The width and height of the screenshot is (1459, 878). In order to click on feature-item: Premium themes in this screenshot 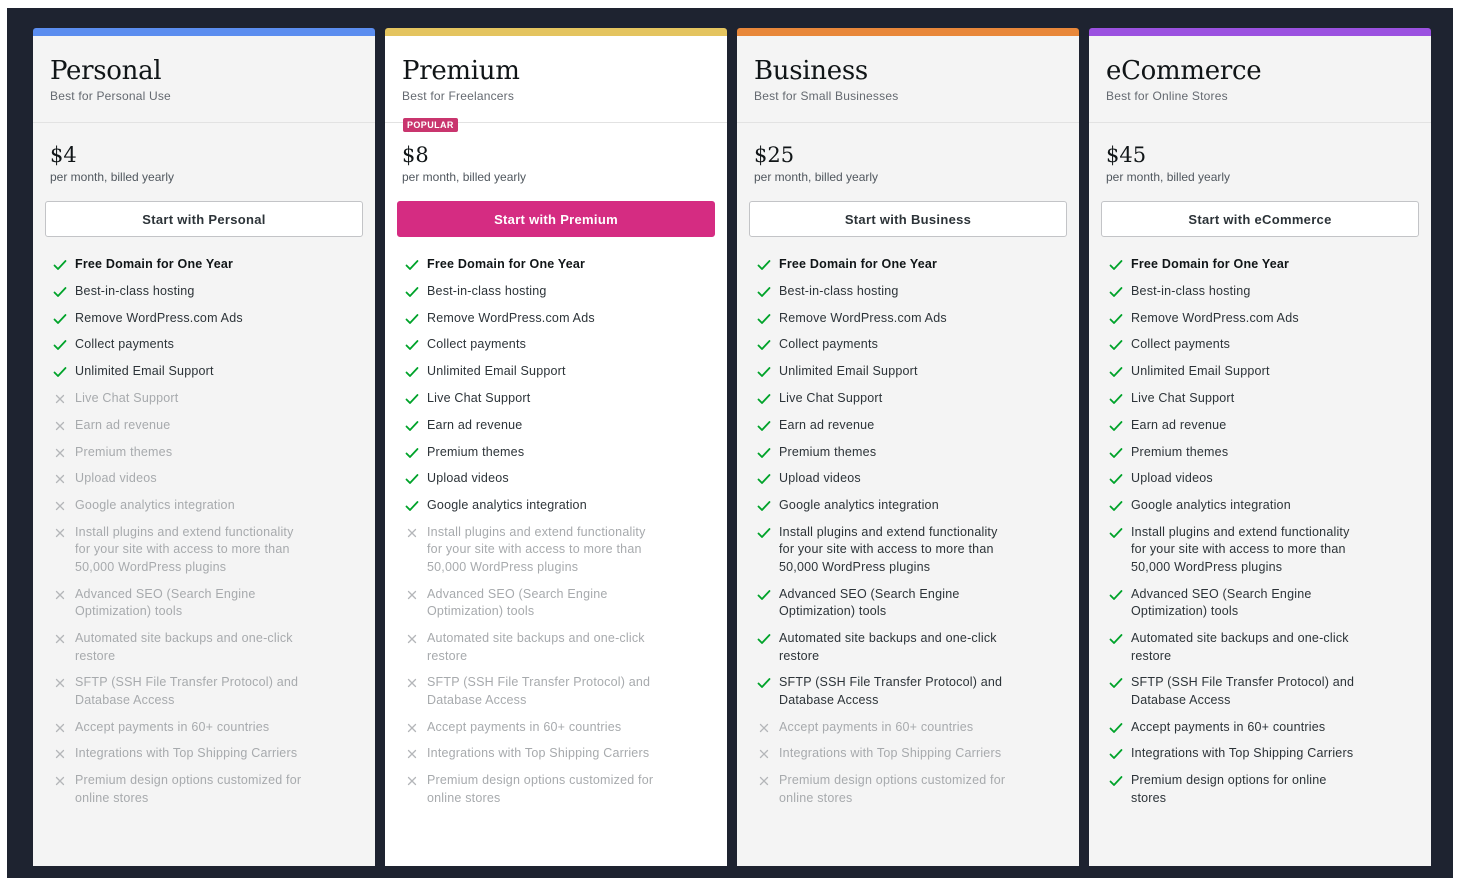, I will do `click(1264, 453)`.